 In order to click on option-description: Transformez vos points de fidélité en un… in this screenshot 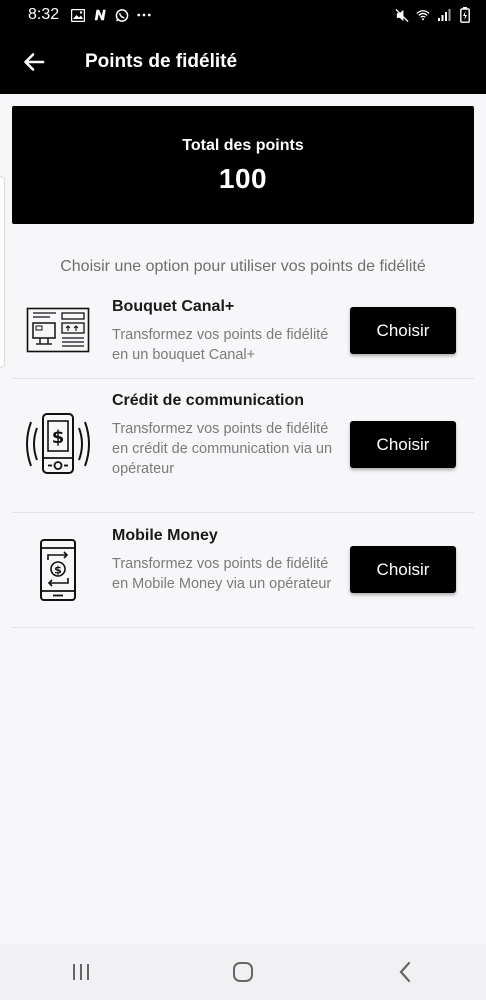, I will do `click(220, 345)`.